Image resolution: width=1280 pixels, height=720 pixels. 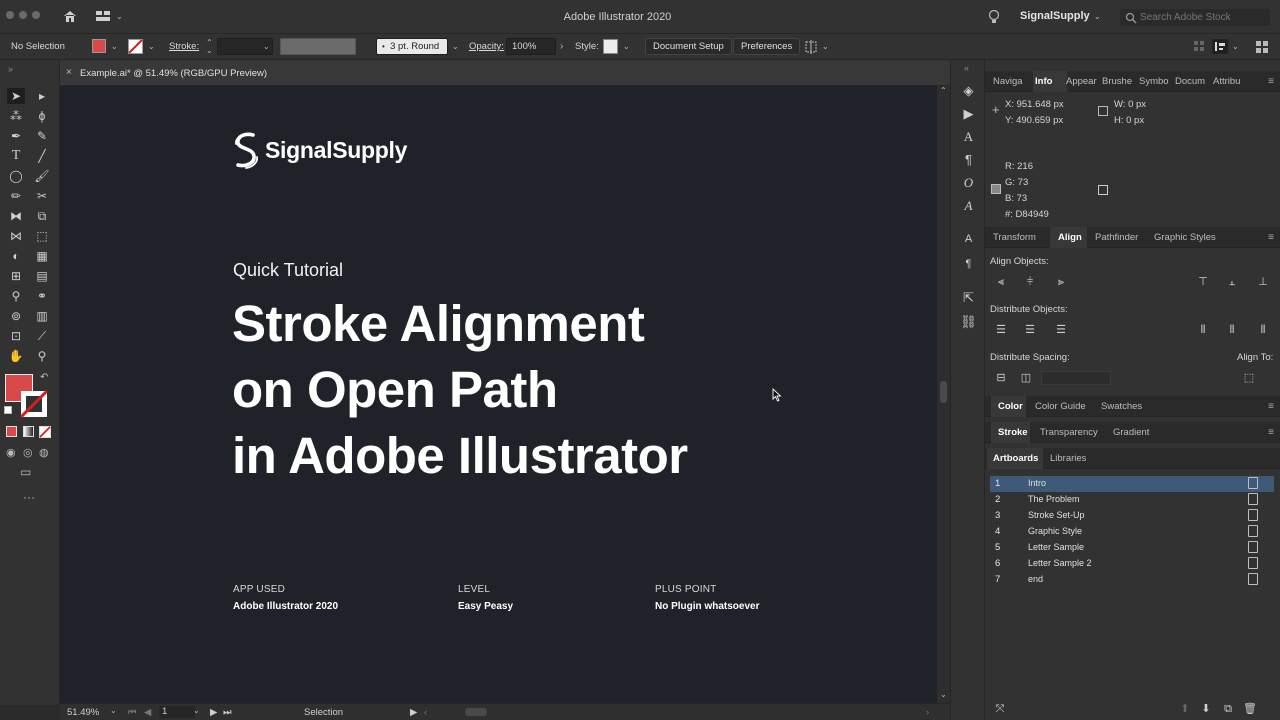 What do you see at coordinates (1199, 46) in the screenshot?
I see `align-icon` at bounding box center [1199, 46].